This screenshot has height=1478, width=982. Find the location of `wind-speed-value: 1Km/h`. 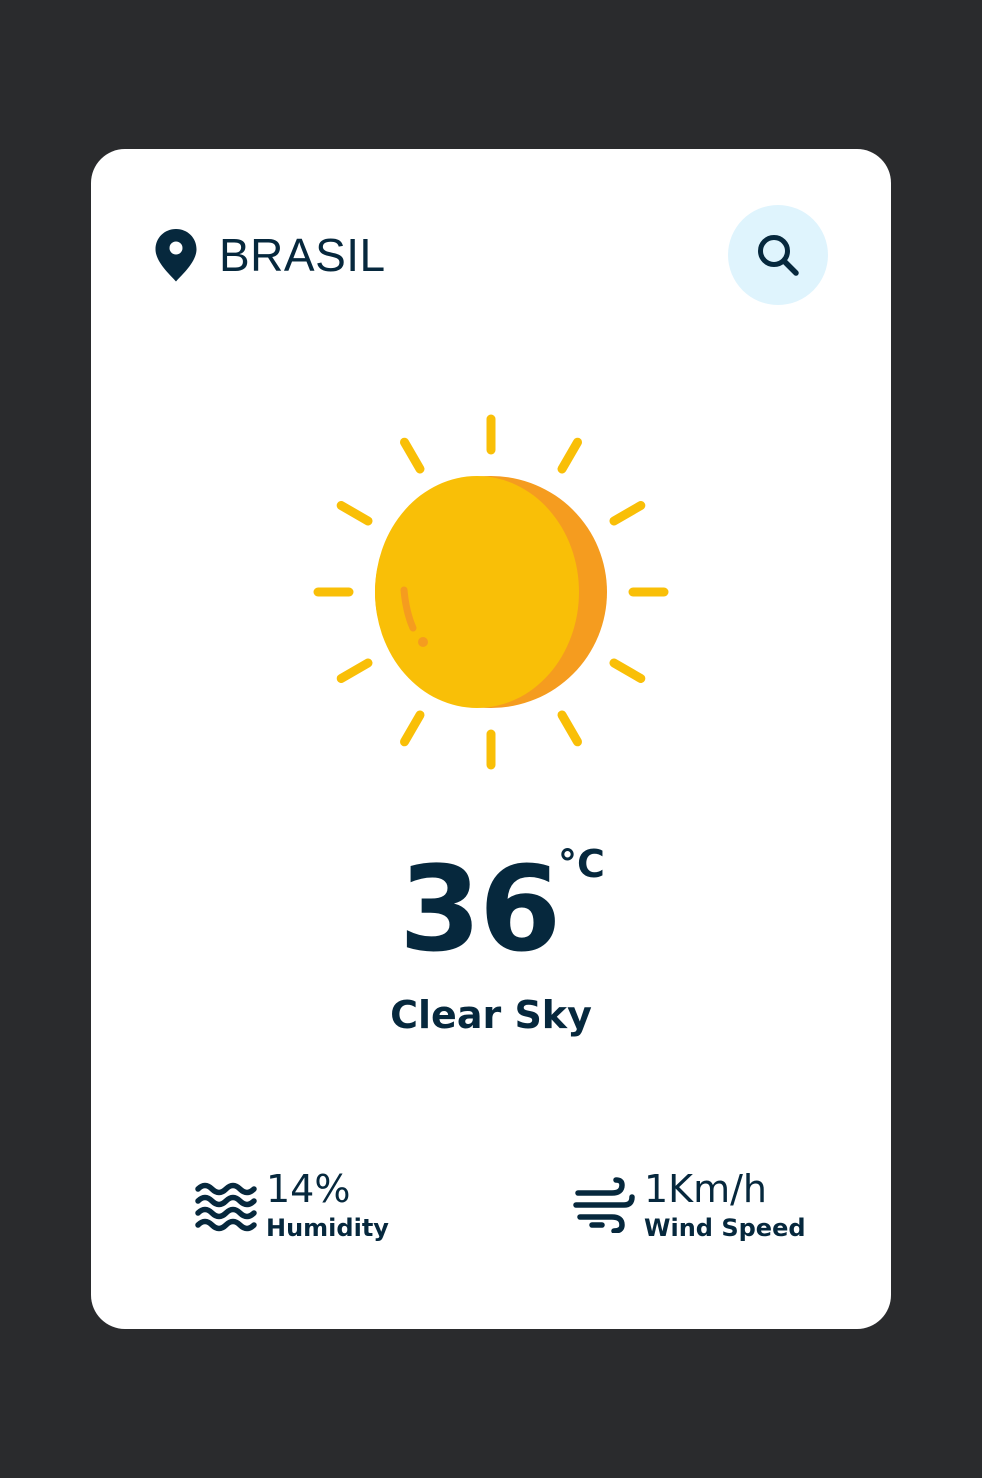

wind-speed-value: 1Km/h is located at coordinates (705, 1189).